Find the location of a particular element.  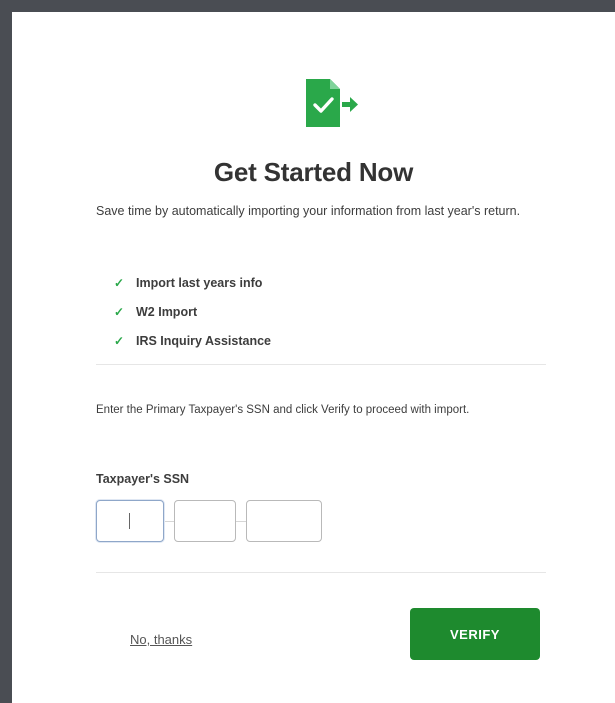

feature-label: Import last years info is located at coordinates (199, 282).